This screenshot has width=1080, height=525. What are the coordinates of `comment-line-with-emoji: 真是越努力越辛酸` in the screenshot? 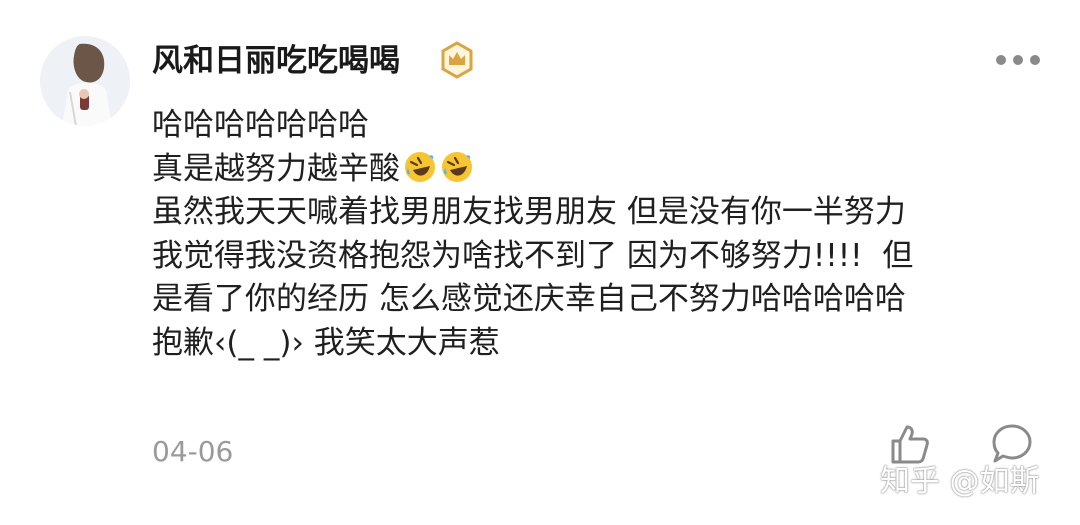 It's located at (592, 170).